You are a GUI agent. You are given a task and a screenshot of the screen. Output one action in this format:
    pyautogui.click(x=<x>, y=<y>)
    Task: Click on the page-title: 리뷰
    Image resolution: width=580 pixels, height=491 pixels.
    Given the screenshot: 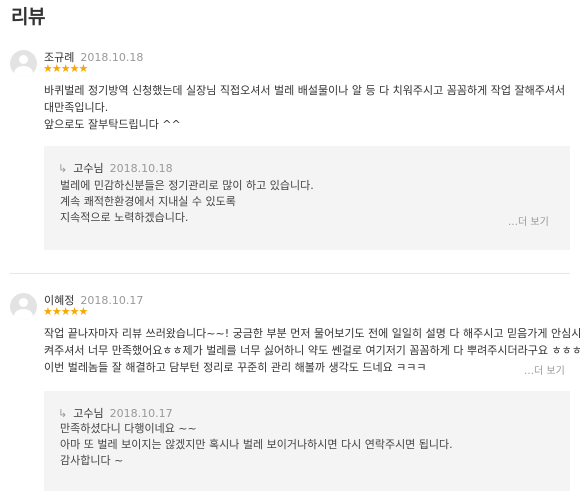 What is the action you would take?
    pyautogui.click(x=28, y=17)
    